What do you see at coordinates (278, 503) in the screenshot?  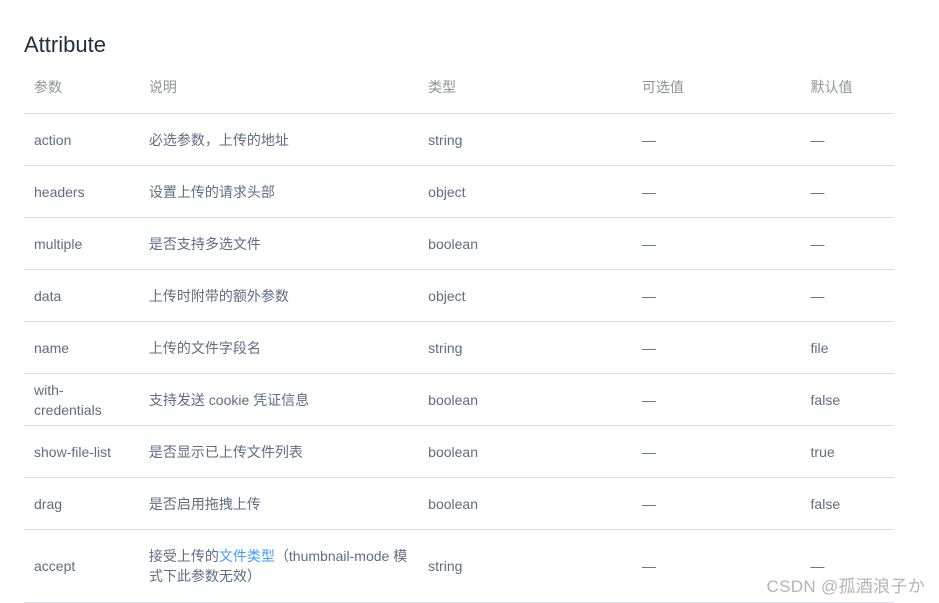 I see `cell-description: 是否启用拖拽上传` at bounding box center [278, 503].